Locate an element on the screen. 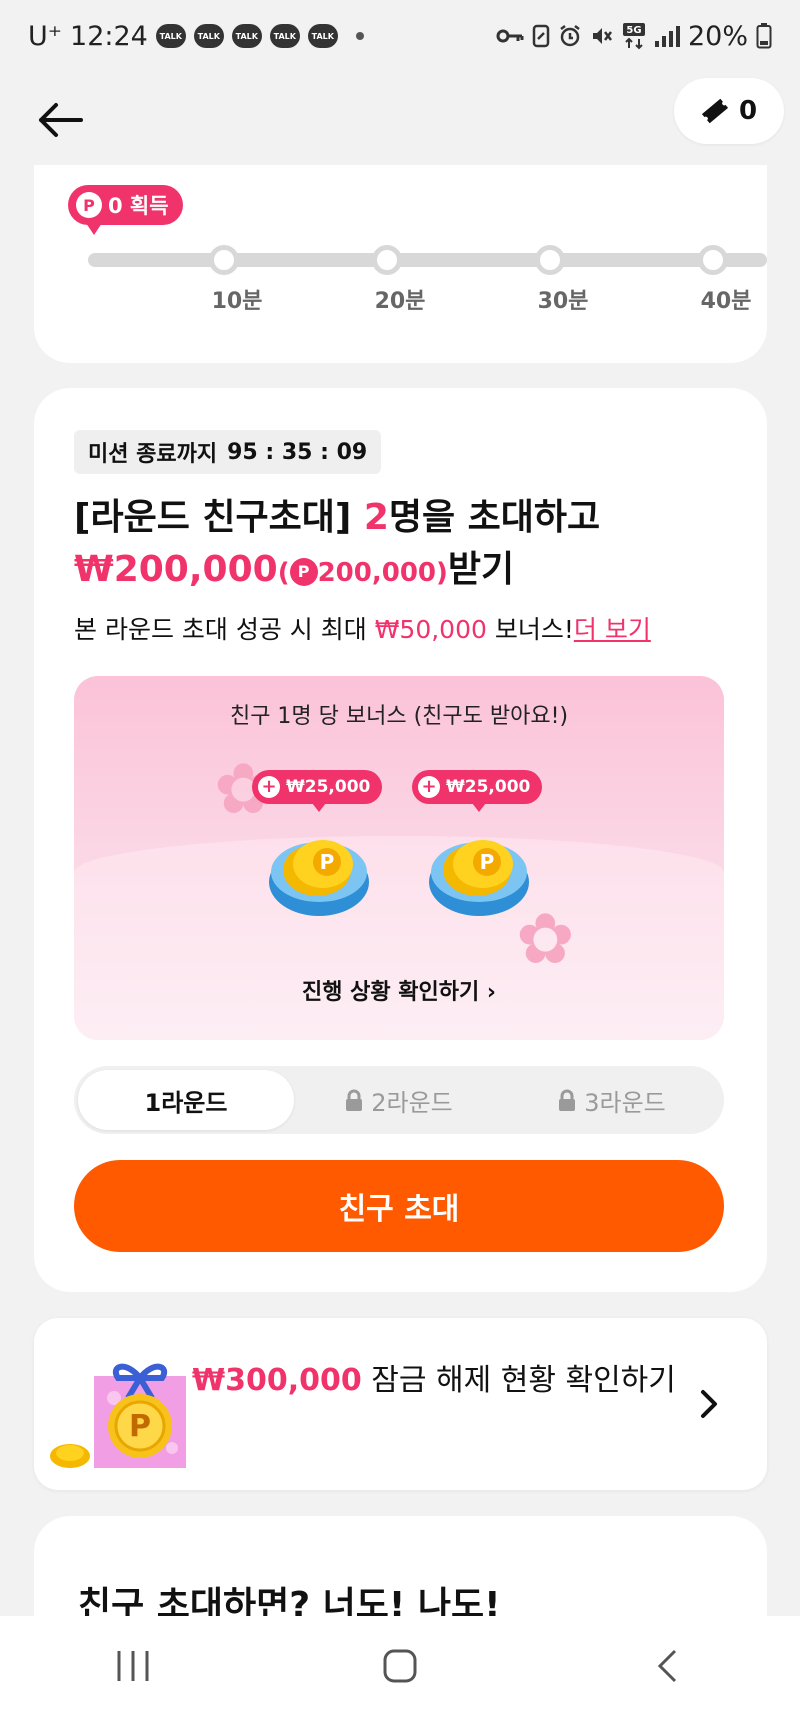  top-navigation: 0 is located at coordinates (400, 122).